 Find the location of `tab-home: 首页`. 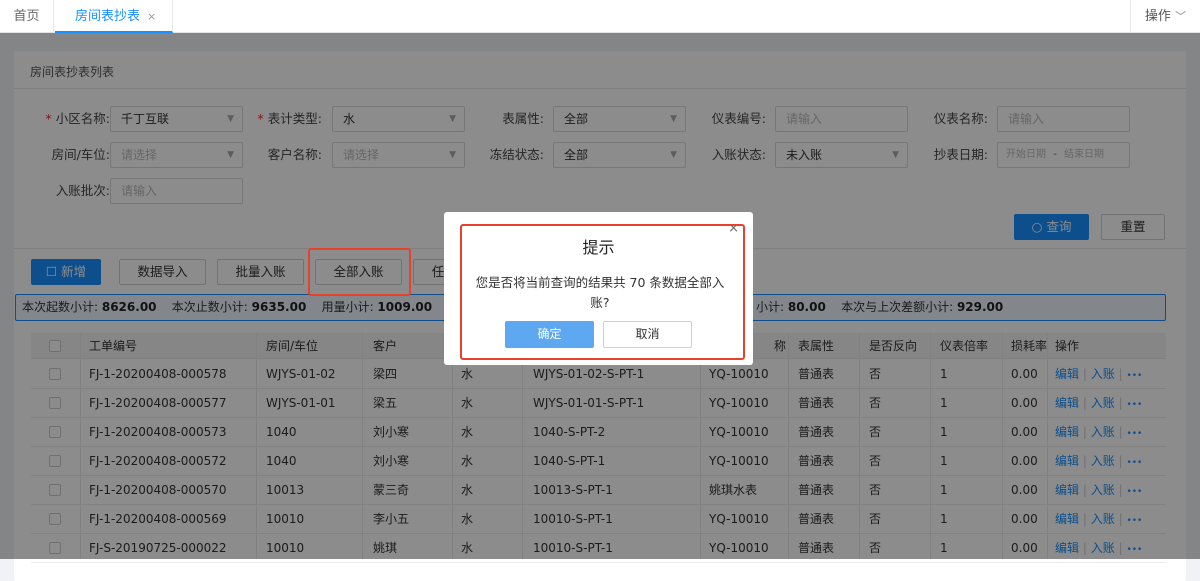

tab-home: 首页 is located at coordinates (27, 16).